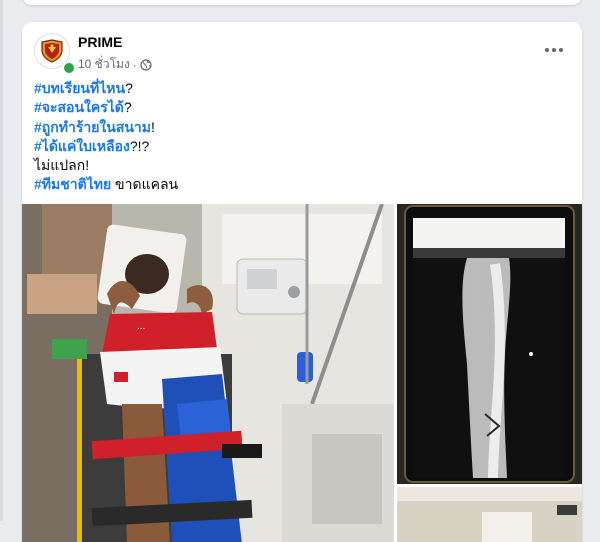  What do you see at coordinates (72, 184) in the screenshot?
I see `hashtag-link: #ทีมชาติไทย` at bounding box center [72, 184].